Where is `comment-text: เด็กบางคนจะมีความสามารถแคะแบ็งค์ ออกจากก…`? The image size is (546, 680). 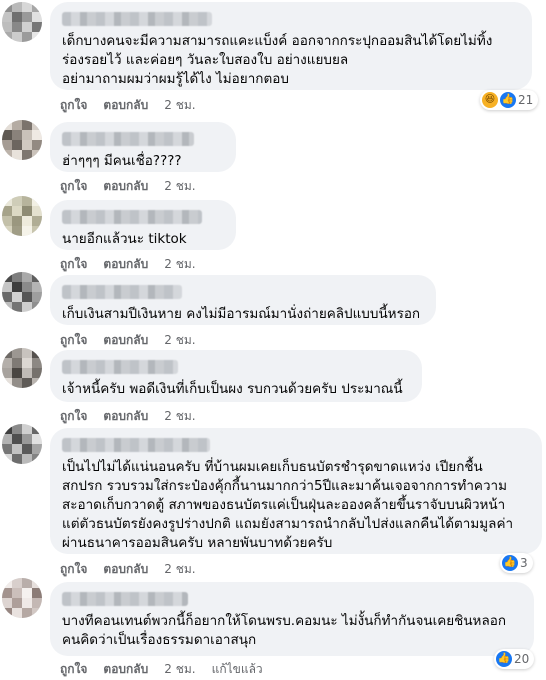 comment-text: เด็กบางคนจะมีความสามารถแคะแบ็งค์ ออกจากก… is located at coordinates (277, 60).